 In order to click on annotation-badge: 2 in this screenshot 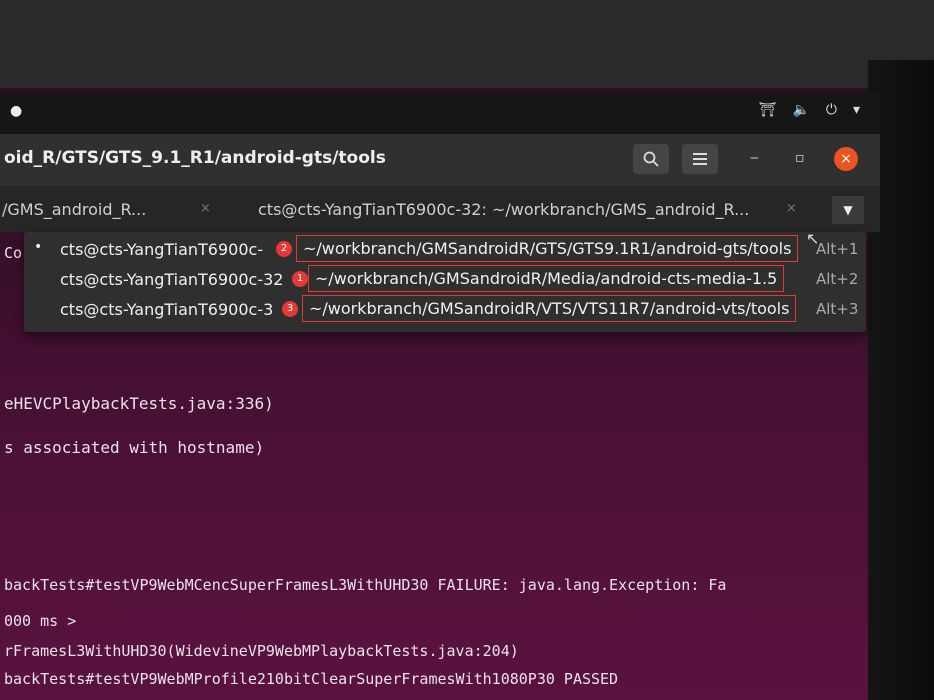, I will do `click(284, 249)`.